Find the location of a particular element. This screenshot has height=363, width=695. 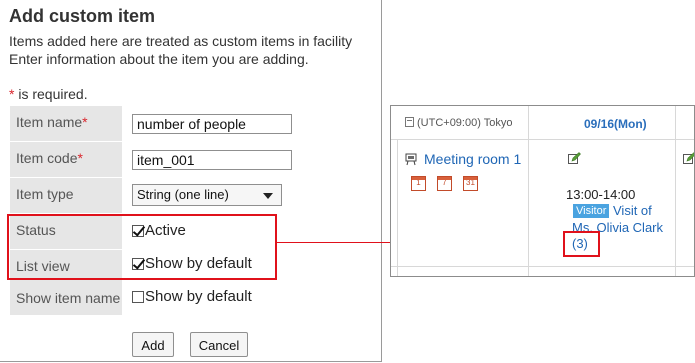

page-title: Add custom item is located at coordinates (82, 16).